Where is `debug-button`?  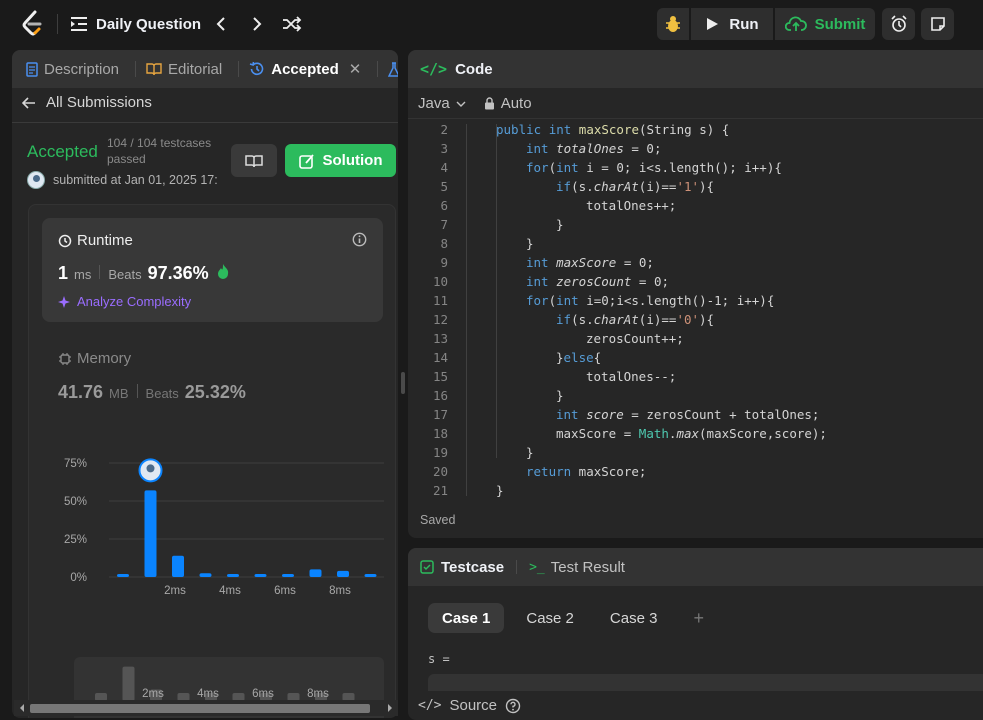 debug-button is located at coordinates (673, 24).